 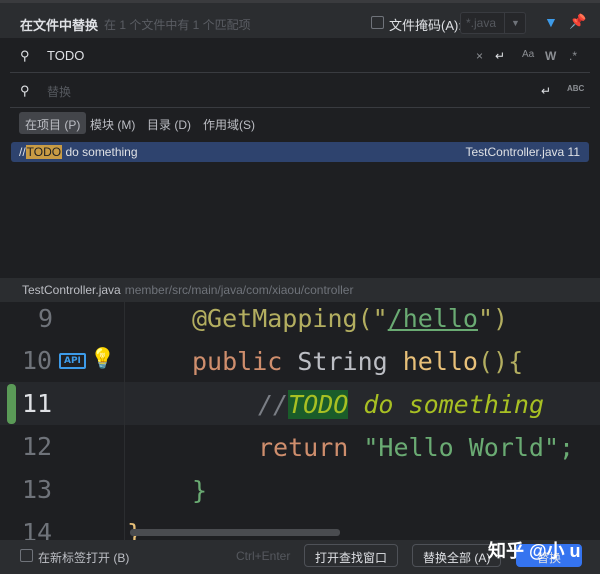 What do you see at coordinates (522, 152) in the screenshot?
I see `result-location: TestController.java 11` at bounding box center [522, 152].